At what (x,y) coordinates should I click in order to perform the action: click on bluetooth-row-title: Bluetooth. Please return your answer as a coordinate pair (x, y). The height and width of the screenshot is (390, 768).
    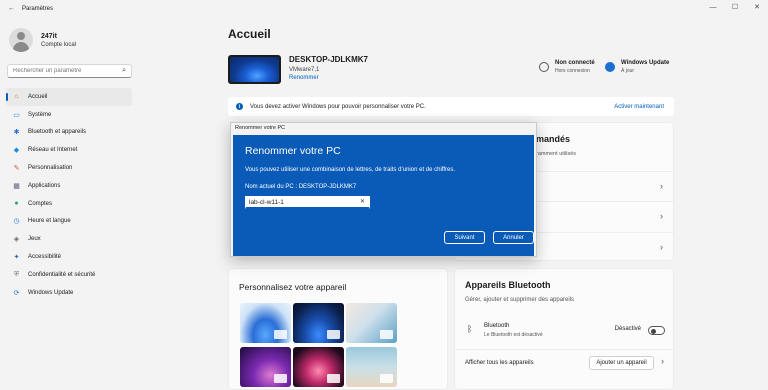
    Looking at the image, I should click on (497, 326).